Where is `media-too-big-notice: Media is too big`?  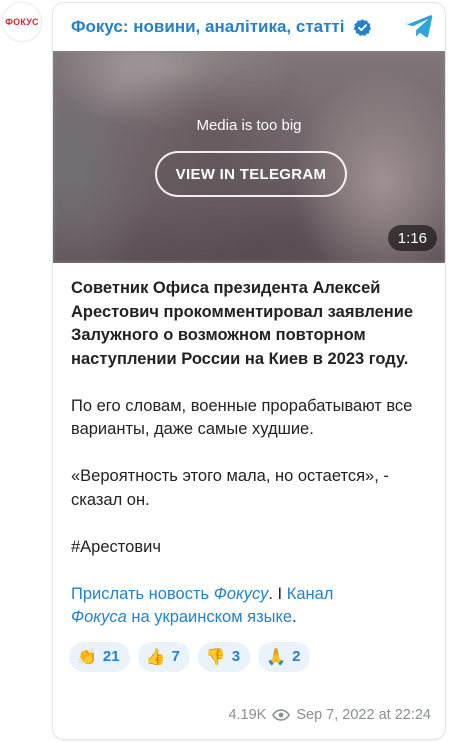 media-too-big-notice: Media is too big is located at coordinates (249, 125).